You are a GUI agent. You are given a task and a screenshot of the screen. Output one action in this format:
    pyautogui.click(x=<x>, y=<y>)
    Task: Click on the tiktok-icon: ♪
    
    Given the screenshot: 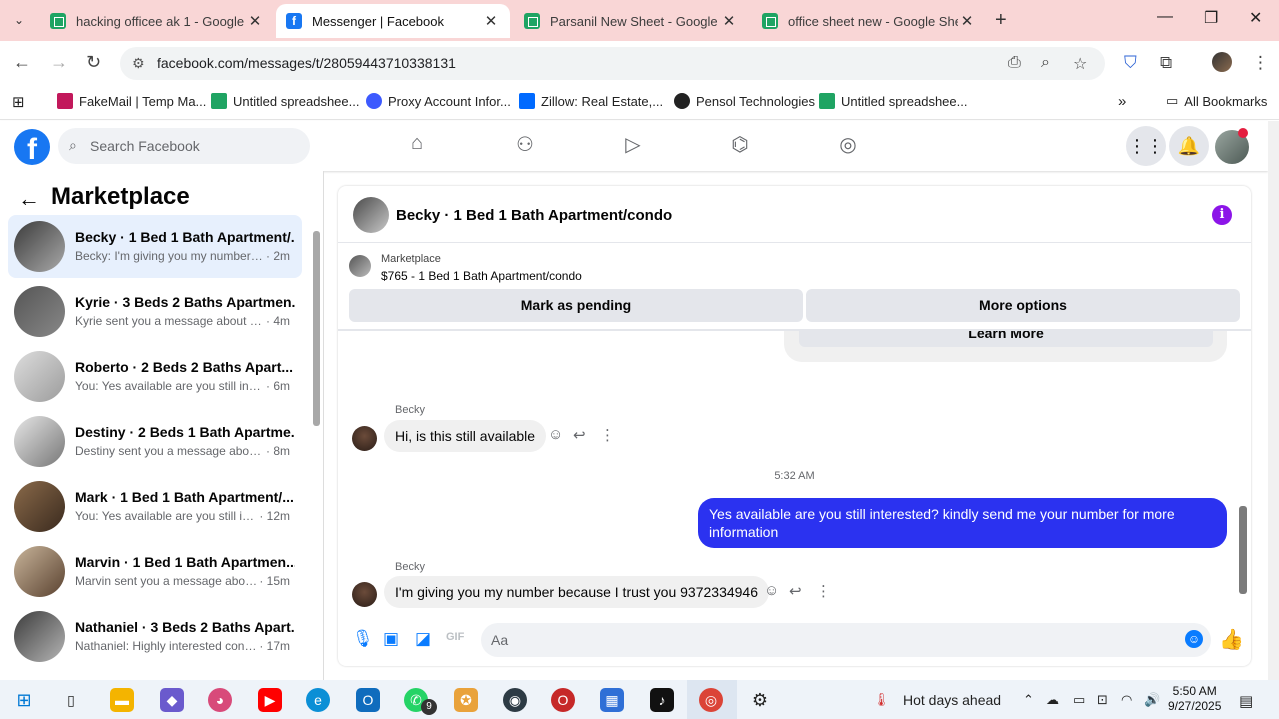 What is the action you would take?
    pyautogui.click(x=662, y=700)
    